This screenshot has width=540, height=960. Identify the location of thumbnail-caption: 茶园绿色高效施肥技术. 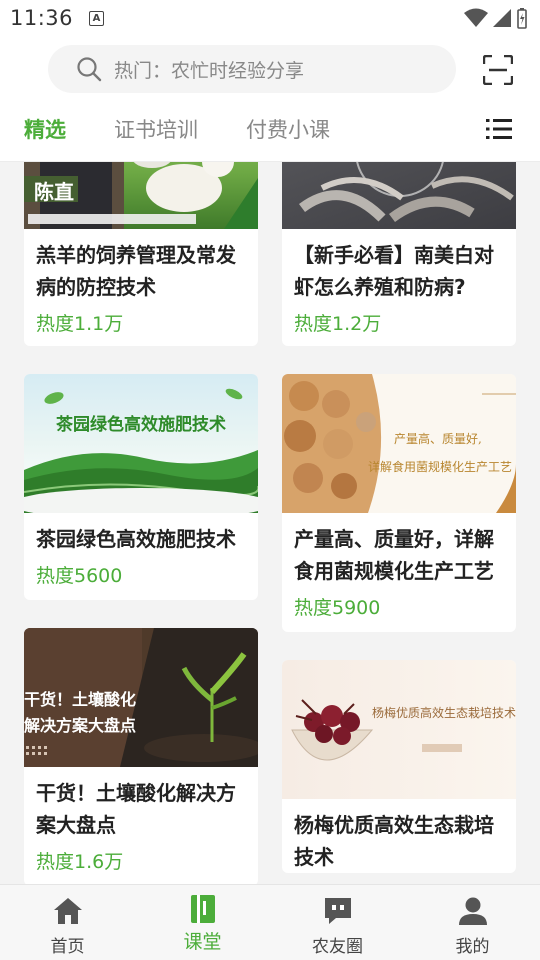
(141, 425).